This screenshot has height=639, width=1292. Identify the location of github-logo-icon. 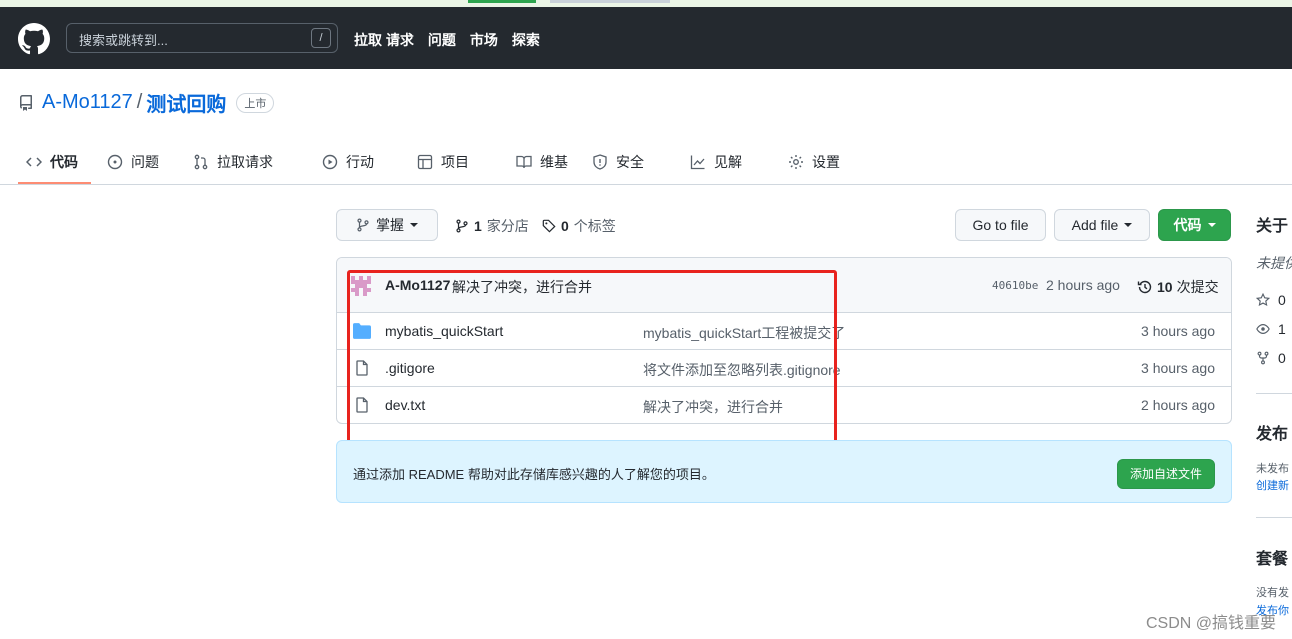
(34, 39).